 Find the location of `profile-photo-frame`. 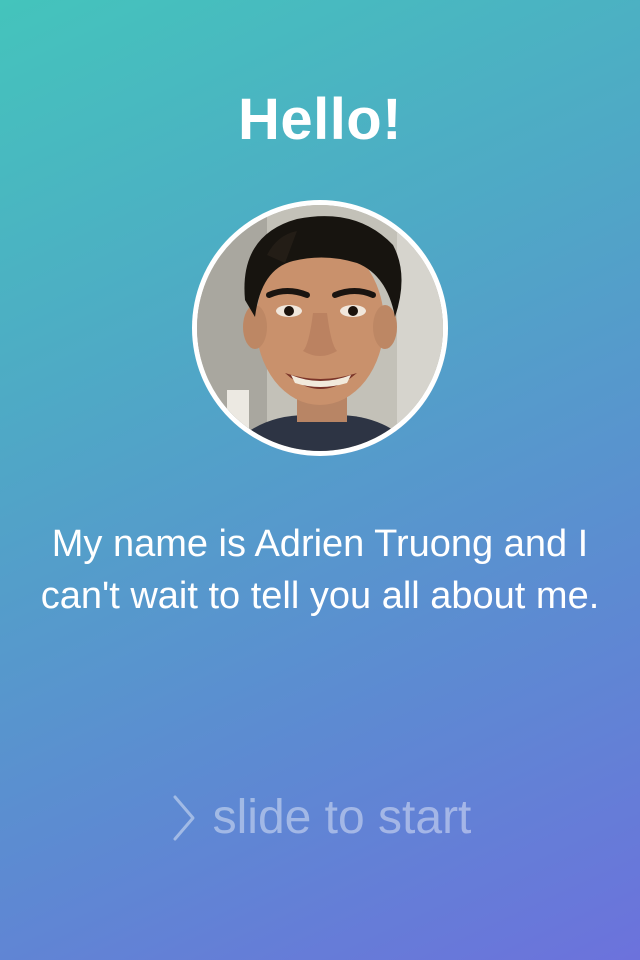

profile-photo-frame is located at coordinates (320, 328).